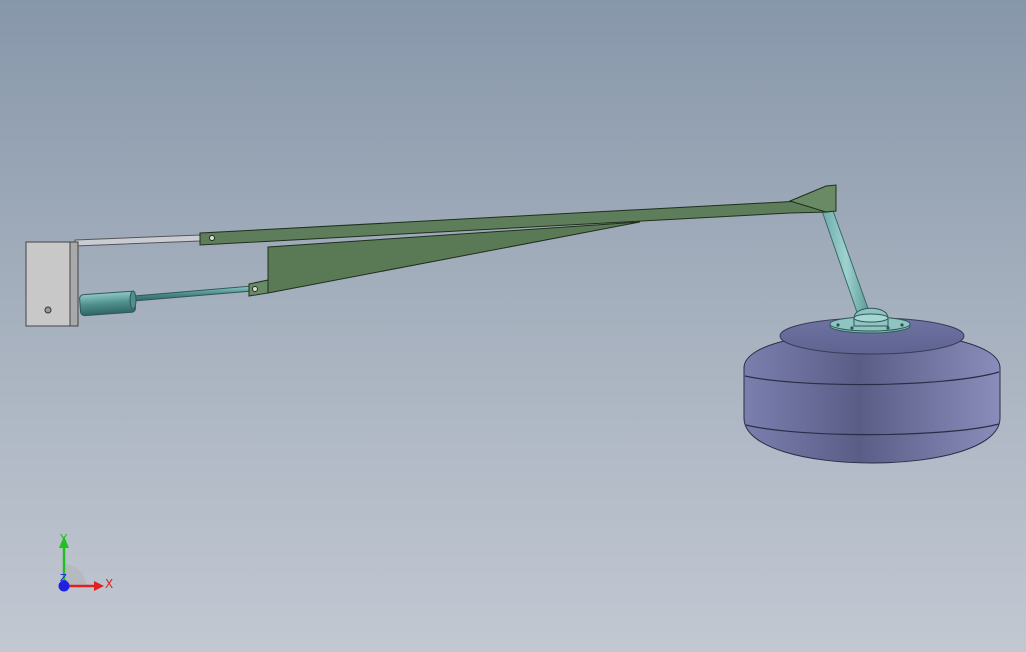 This screenshot has height=652, width=1026. I want to click on z-axis-label: Z, so click(63, 578).